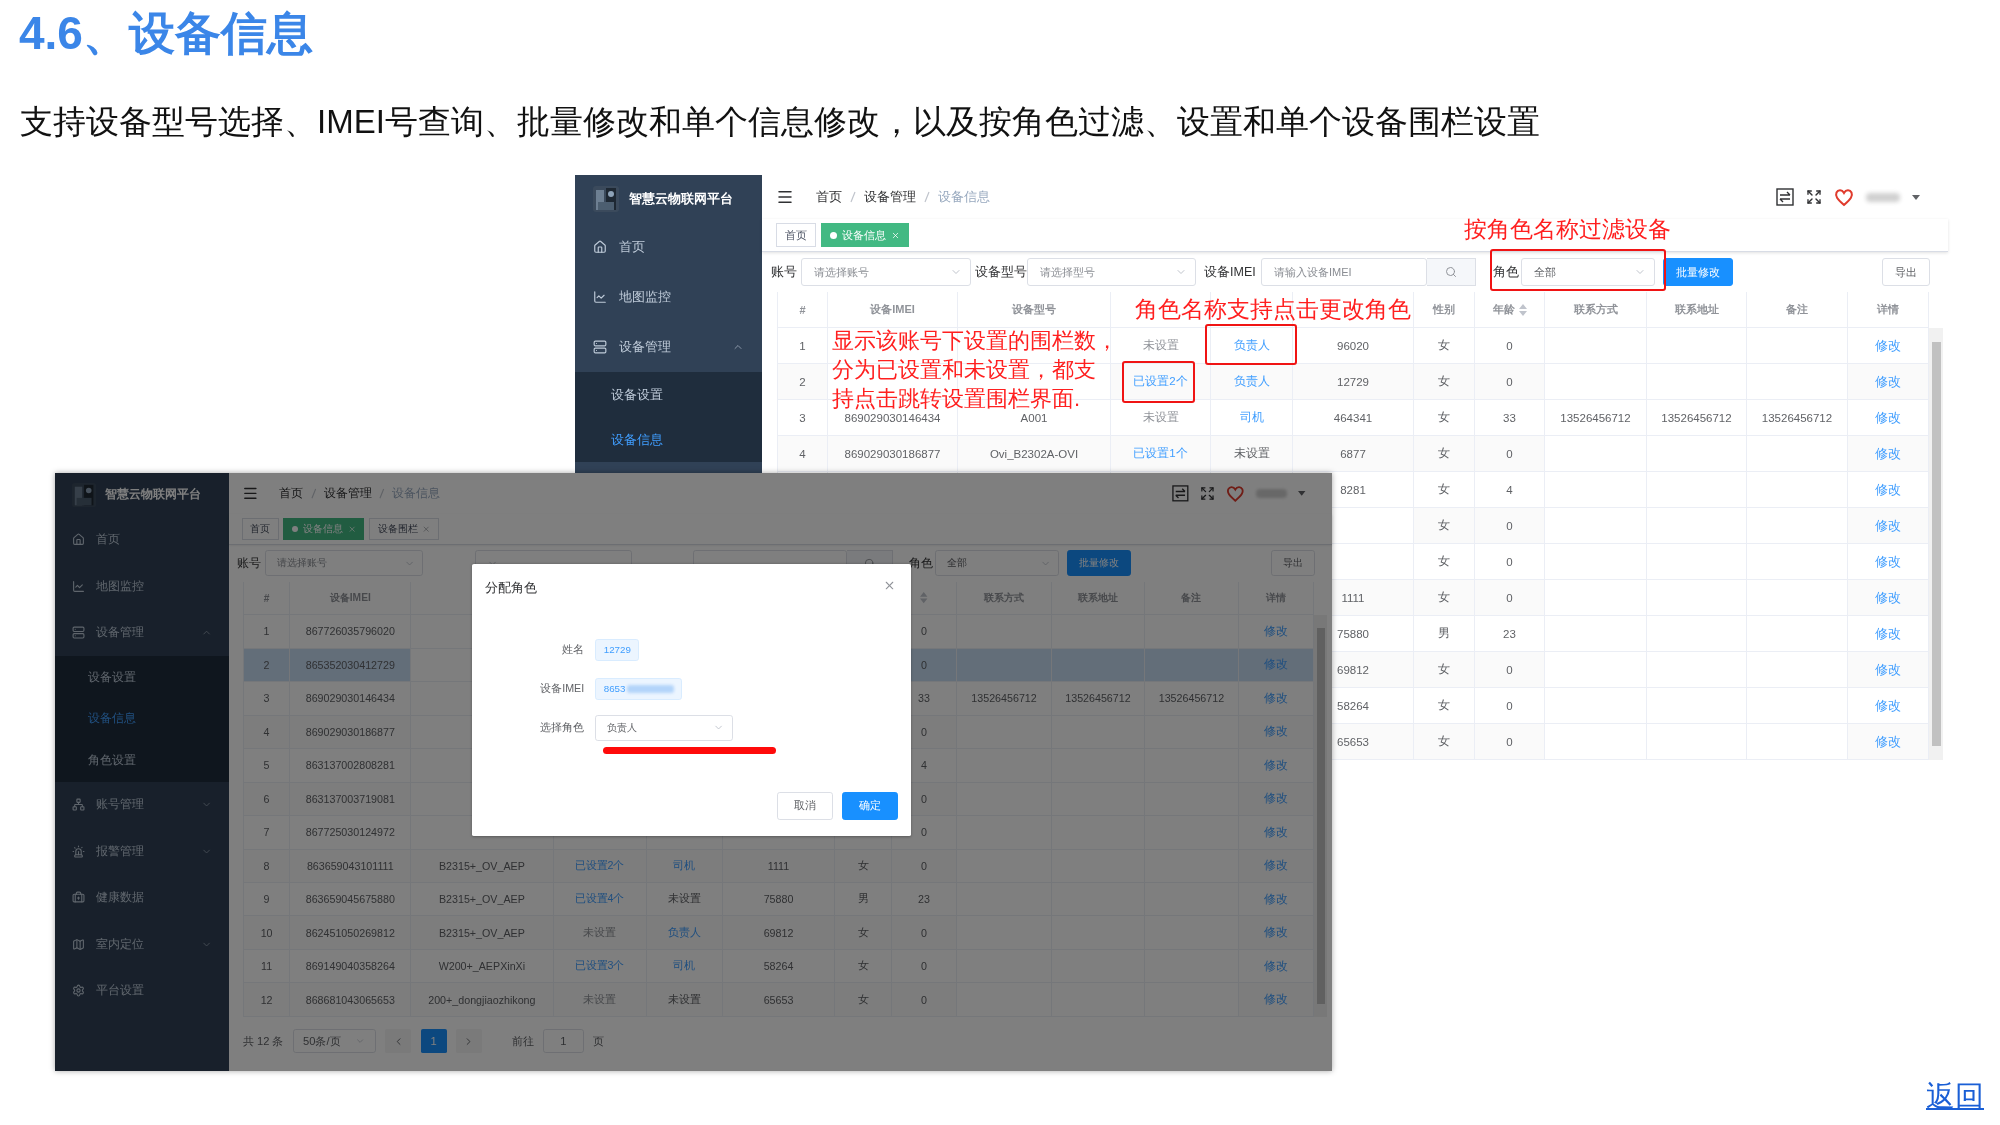 The width and height of the screenshot is (2000, 1125). Describe the element at coordinates (1510, 381) in the screenshot. I see `table-cell: 0` at that location.